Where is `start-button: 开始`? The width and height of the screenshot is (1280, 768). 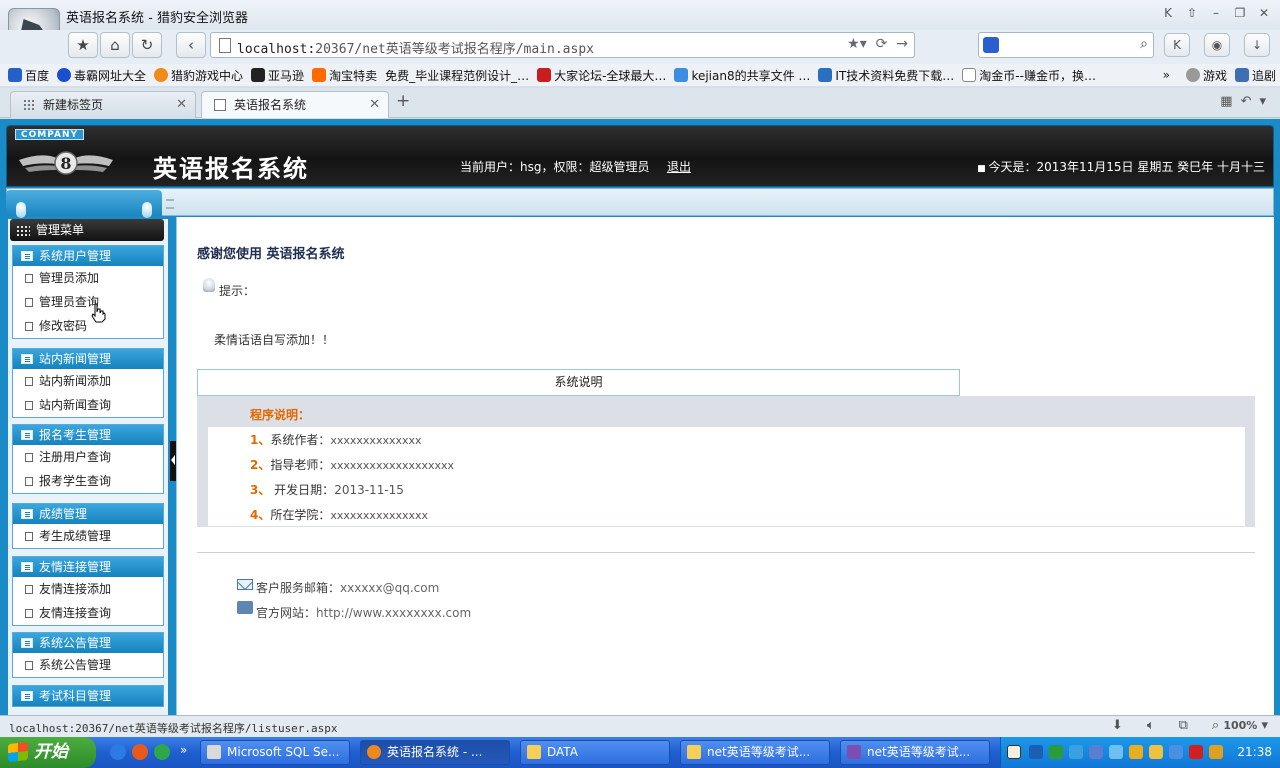 start-button: 开始 is located at coordinates (48, 752).